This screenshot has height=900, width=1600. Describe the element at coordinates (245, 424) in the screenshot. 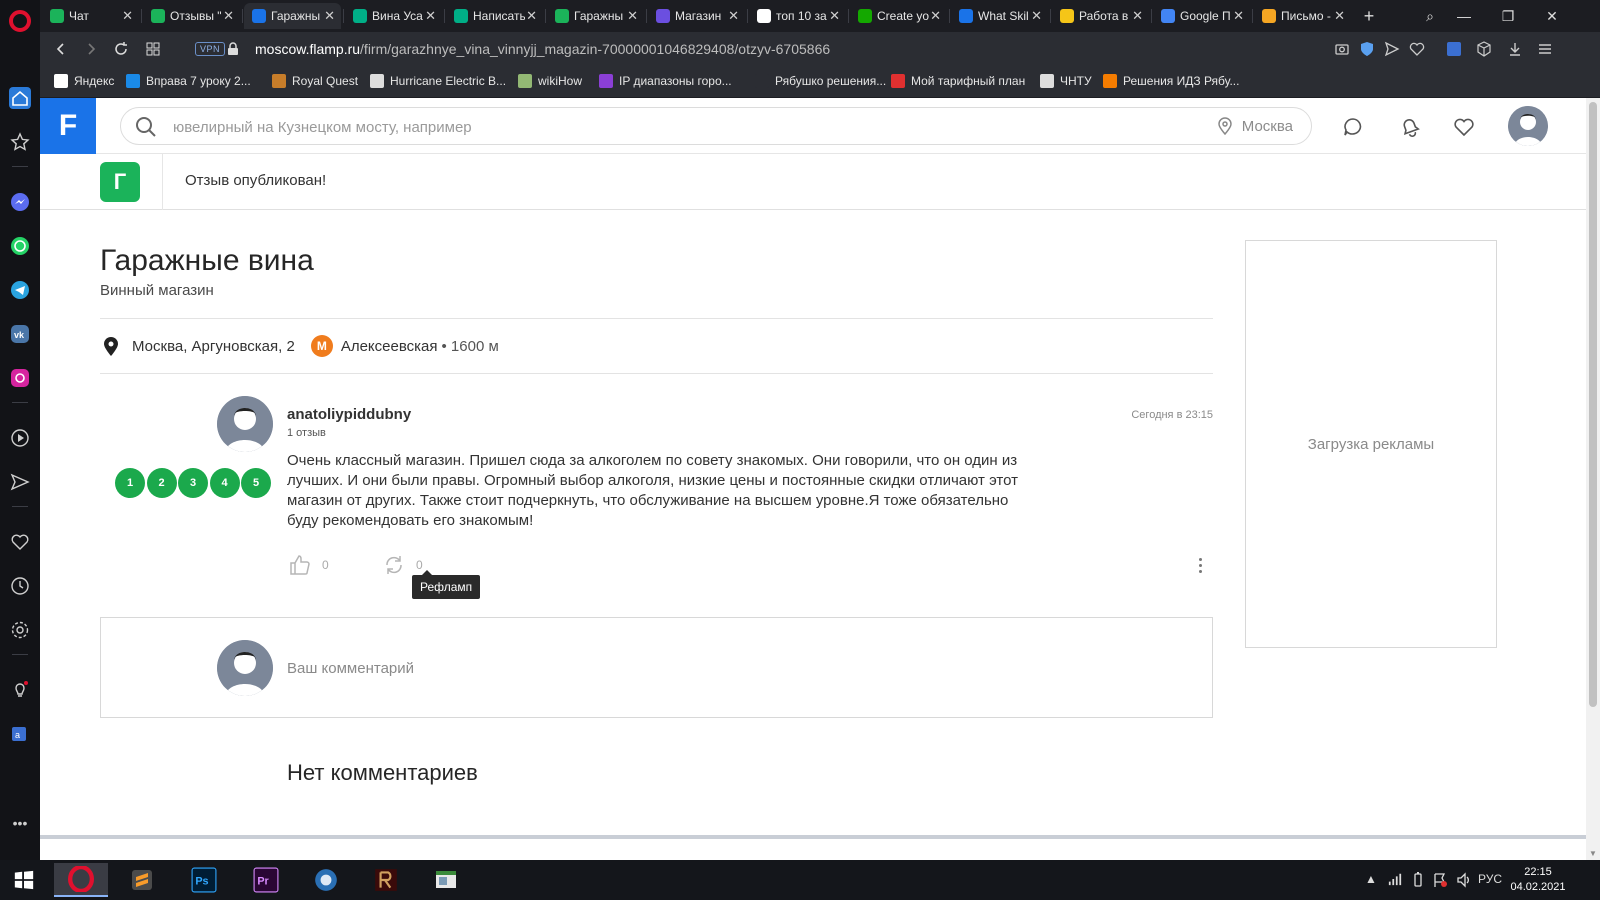

I see `review-author-avatar` at that location.